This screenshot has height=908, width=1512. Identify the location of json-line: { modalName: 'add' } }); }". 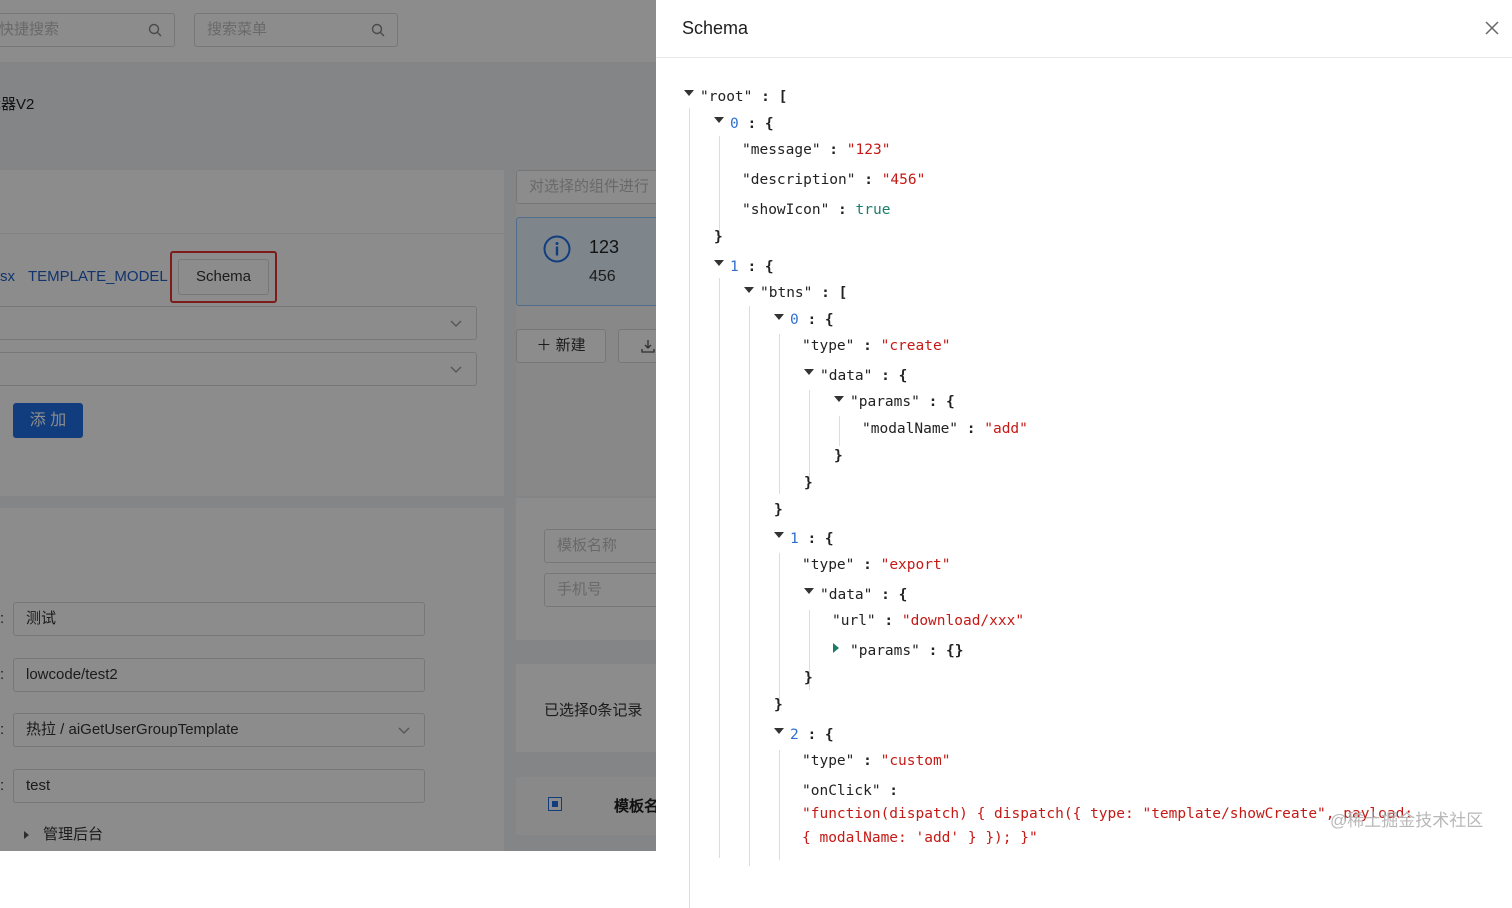
(920, 838).